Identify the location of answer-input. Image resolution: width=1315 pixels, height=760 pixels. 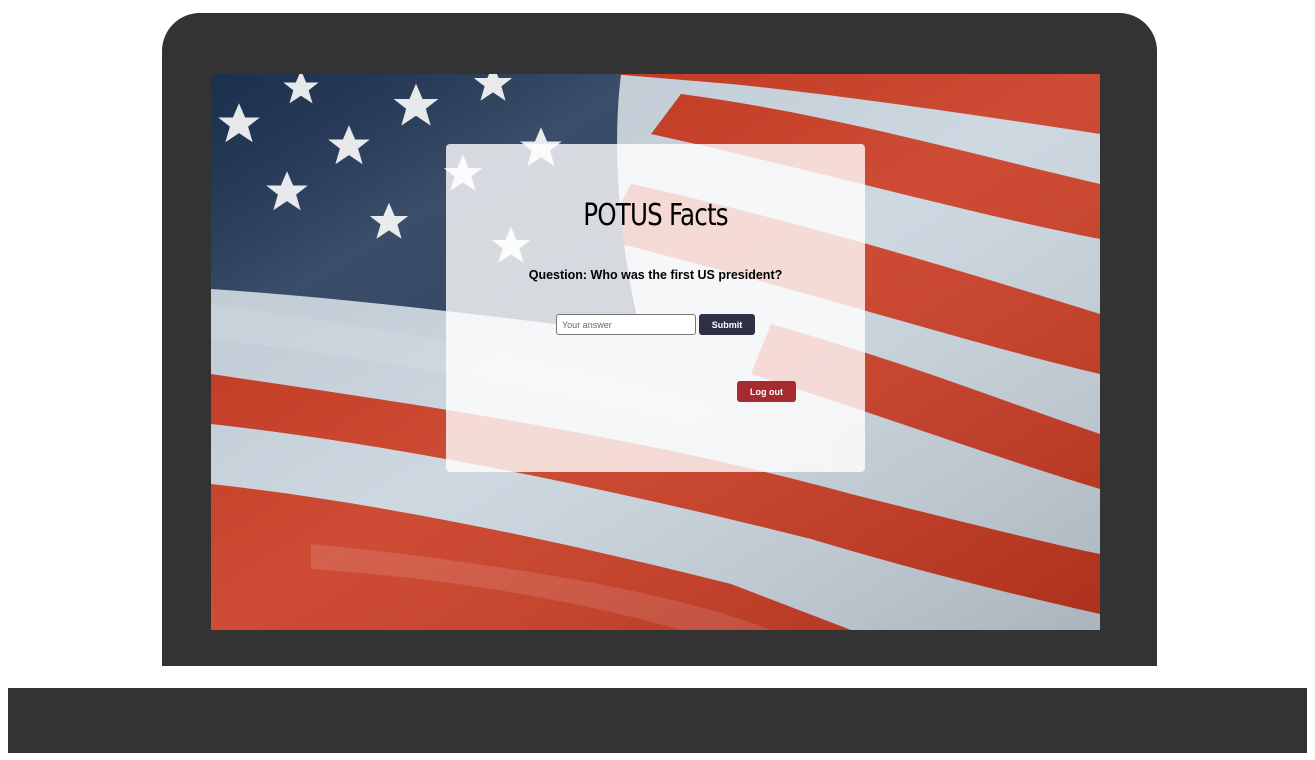
(626, 324).